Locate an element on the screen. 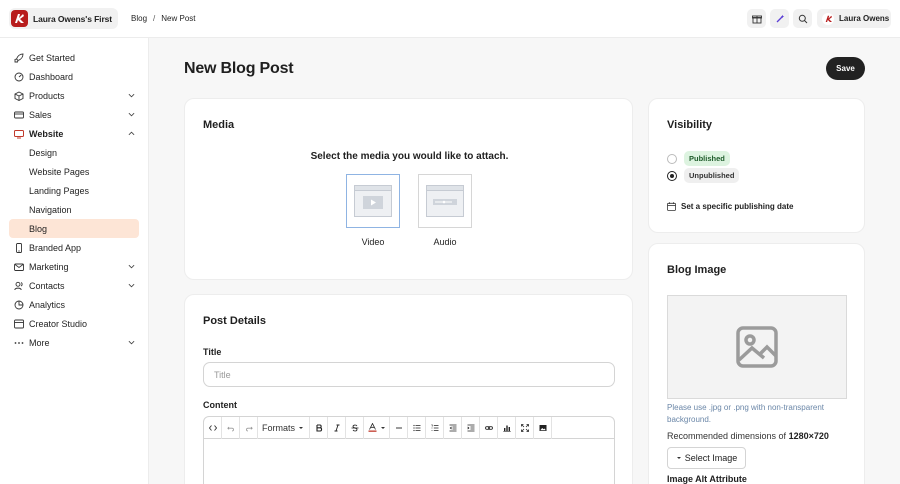  video-icon is located at coordinates (373, 201).